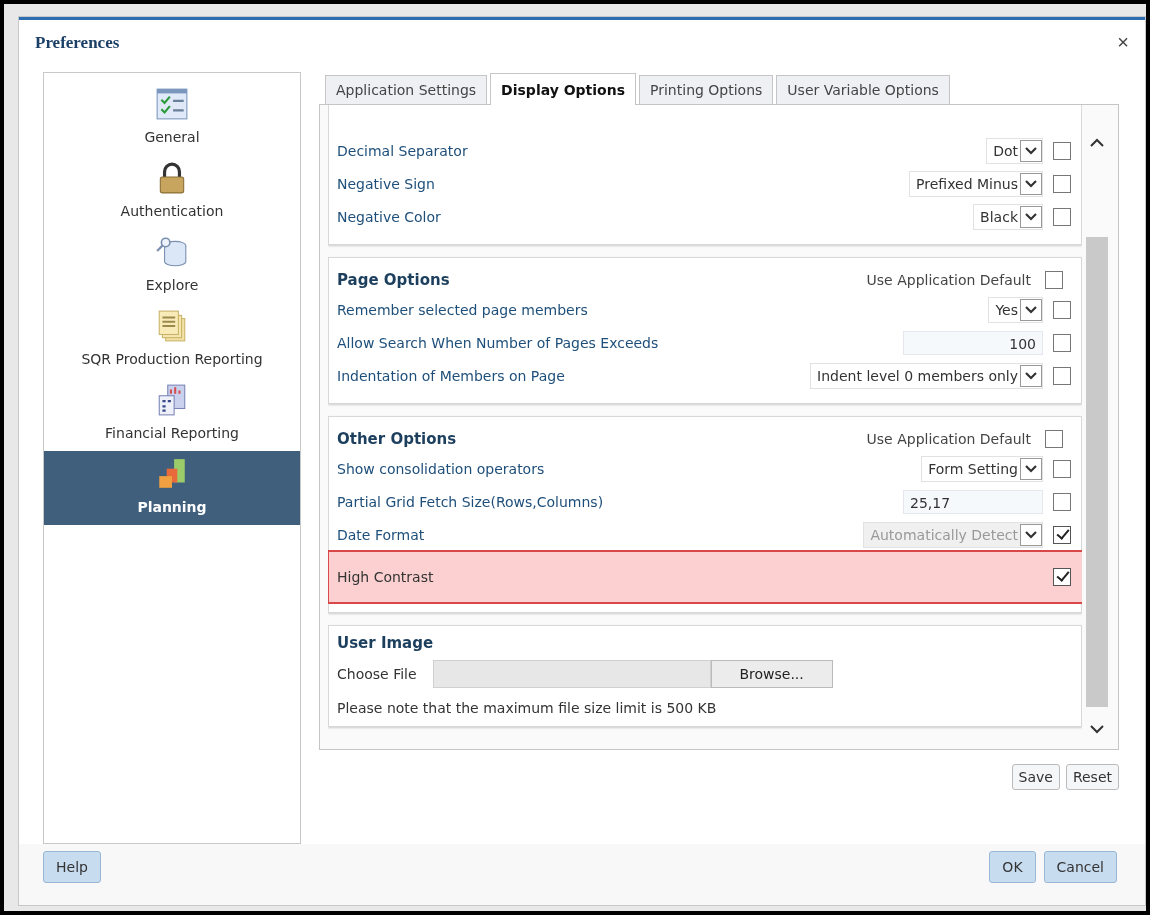  Describe the element at coordinates (386, 642) in the screenshot. I see `section-title: User Image` at that location.